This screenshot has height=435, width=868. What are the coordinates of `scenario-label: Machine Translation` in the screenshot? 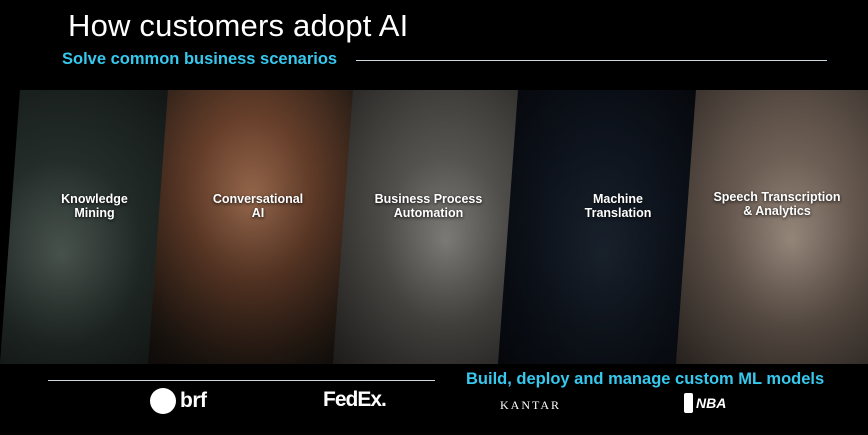 It's located at (618, 206).